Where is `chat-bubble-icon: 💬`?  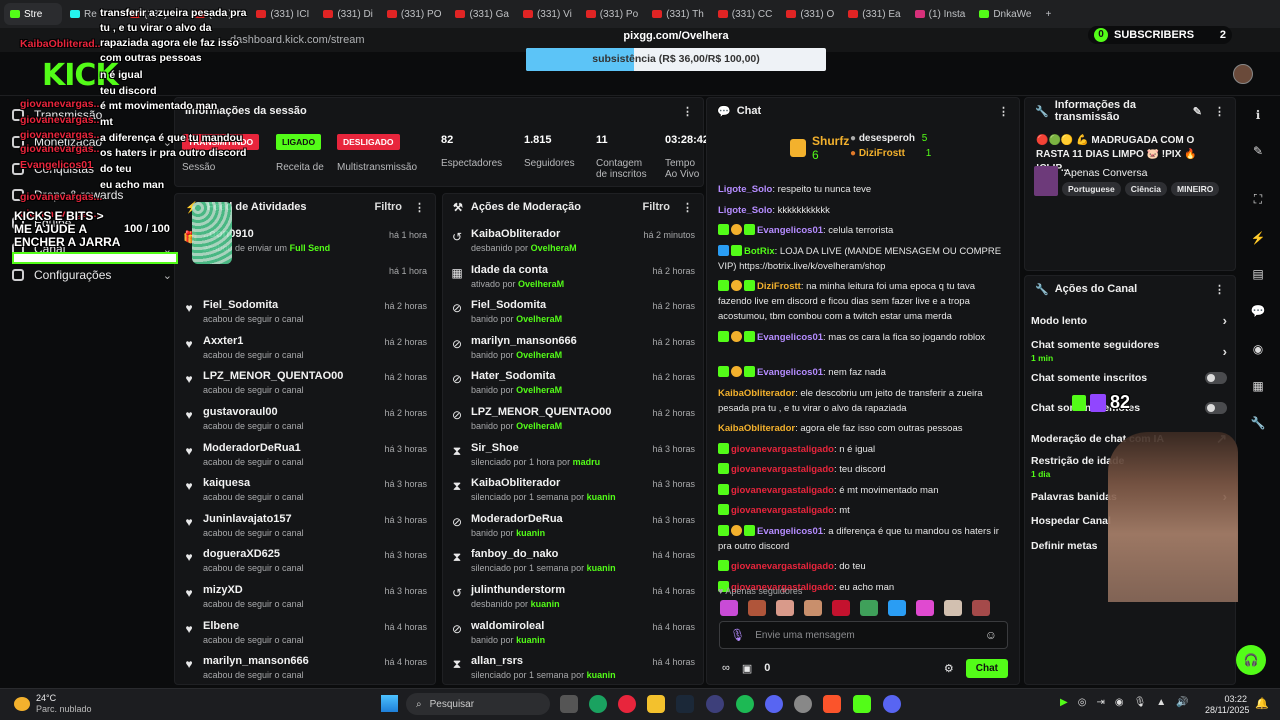 chat-bubble-icon: 💬 is located at coordinates (1258, 311).